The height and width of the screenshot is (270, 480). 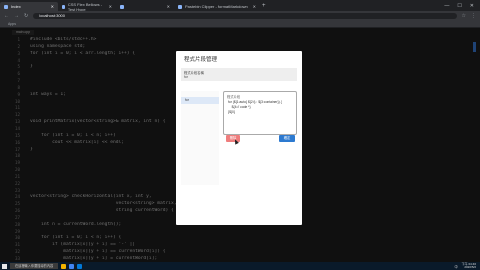 I want to click on browser-tab-1: CSS Flex Bellows - Test Hype ✕, so click(x=87, y=6).